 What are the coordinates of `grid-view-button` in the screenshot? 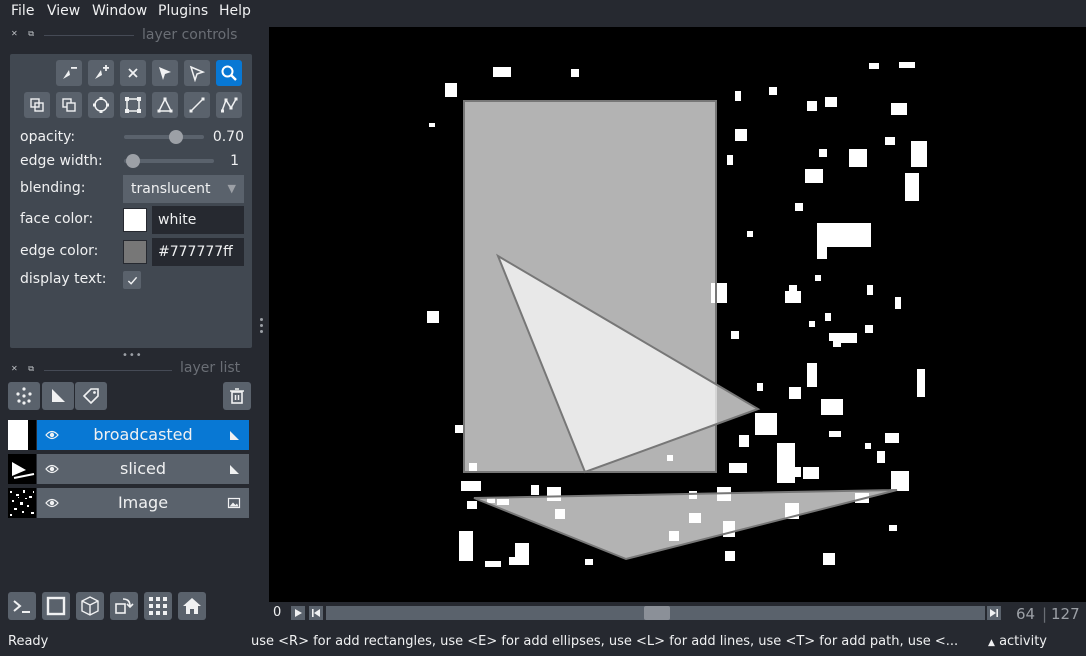 It's located at (158, 606).